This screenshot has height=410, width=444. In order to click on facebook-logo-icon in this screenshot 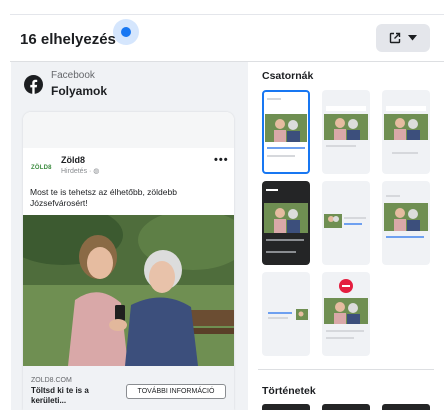, I will do `click(33, 84)`.